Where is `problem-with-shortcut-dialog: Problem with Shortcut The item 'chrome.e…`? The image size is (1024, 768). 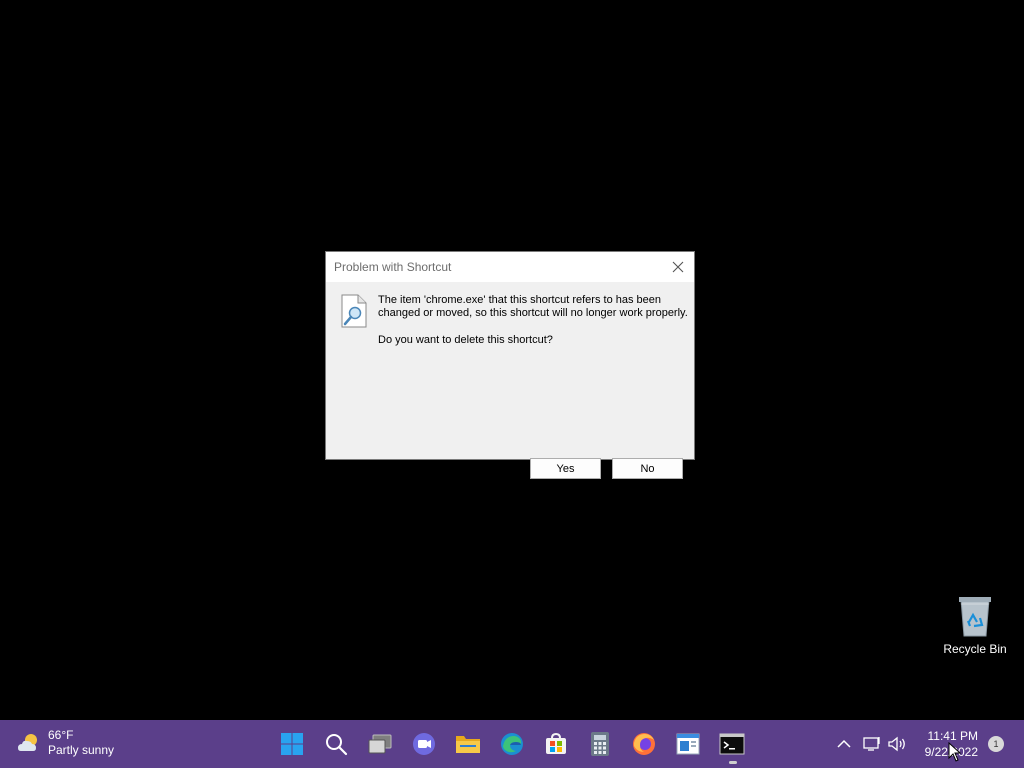 problem-with-shortcut-dialog: Problem with Shortcut The item 'chrome.e… is located at coordinates (510, 365).